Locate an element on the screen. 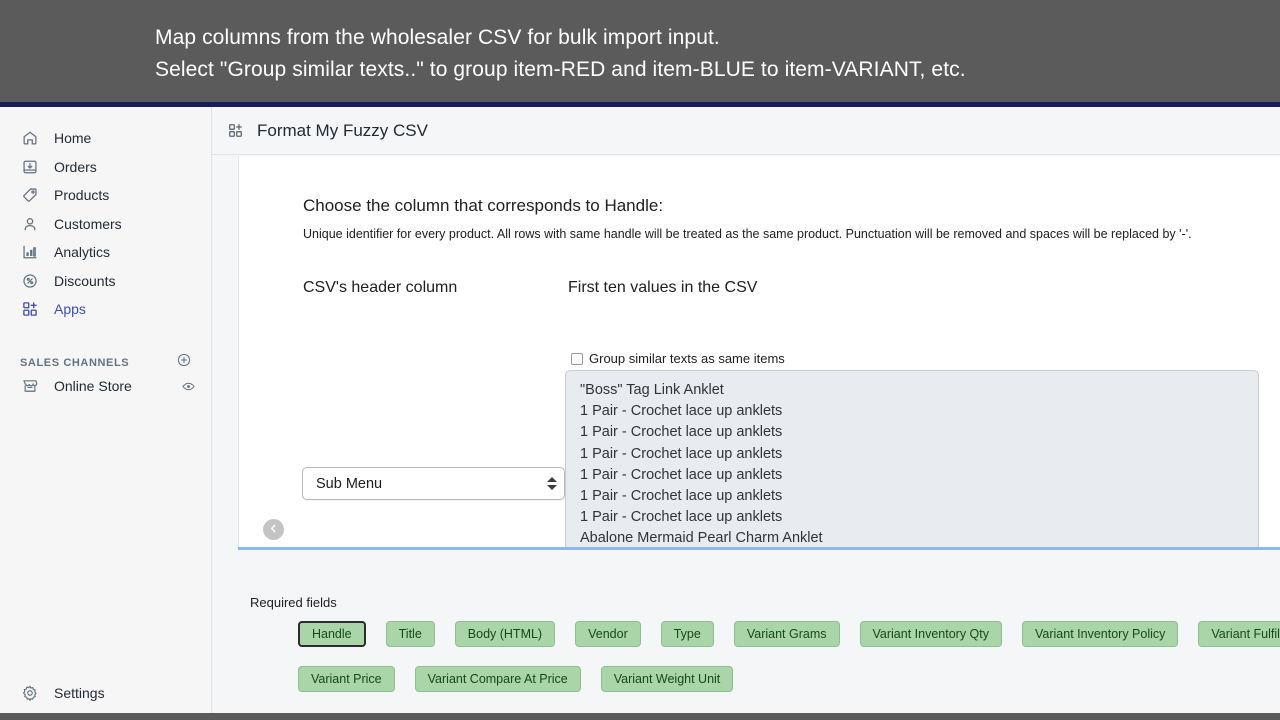  discounts-badge-icon is located at coordinates (30, 281).